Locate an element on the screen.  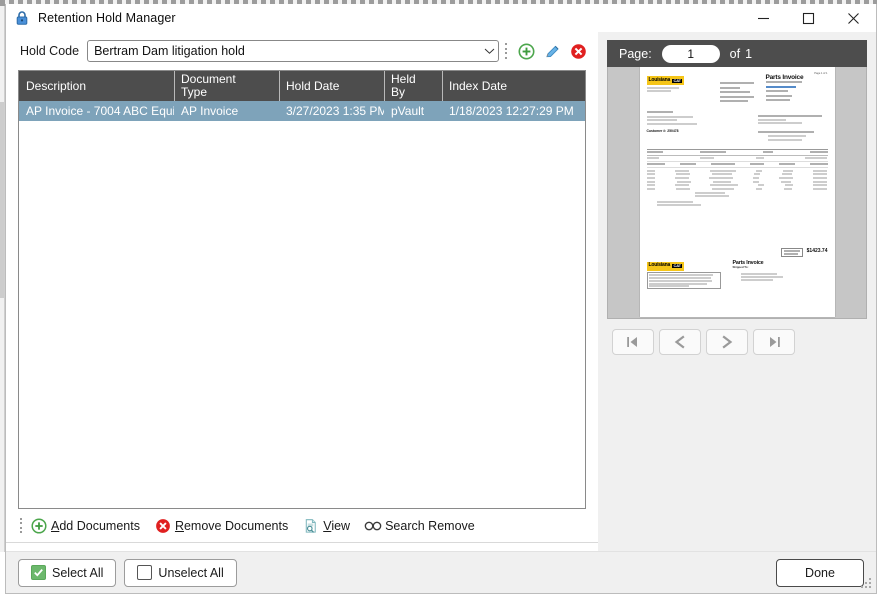
title-bar: Retention Hold Manager is located at coordinates (441, 18).